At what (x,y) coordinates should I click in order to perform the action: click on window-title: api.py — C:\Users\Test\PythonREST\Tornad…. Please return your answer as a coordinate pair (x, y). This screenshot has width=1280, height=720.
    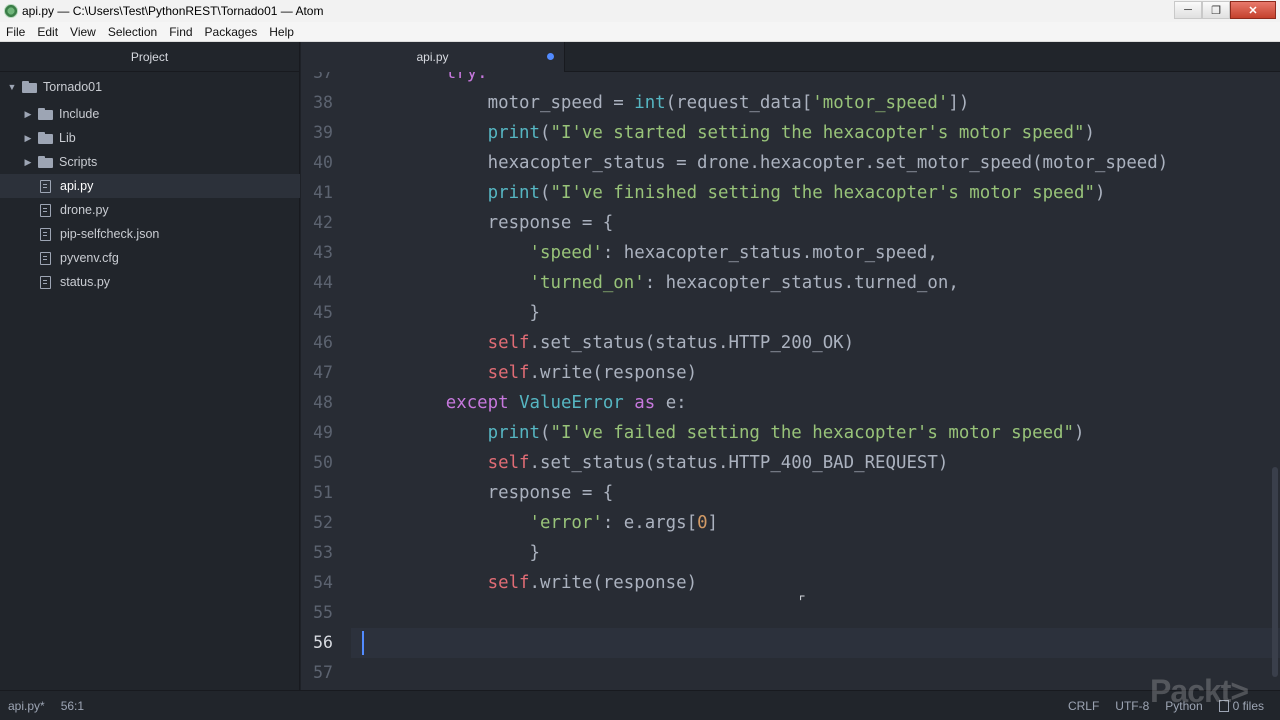
    Looking at the image, I should click on (173, 11).